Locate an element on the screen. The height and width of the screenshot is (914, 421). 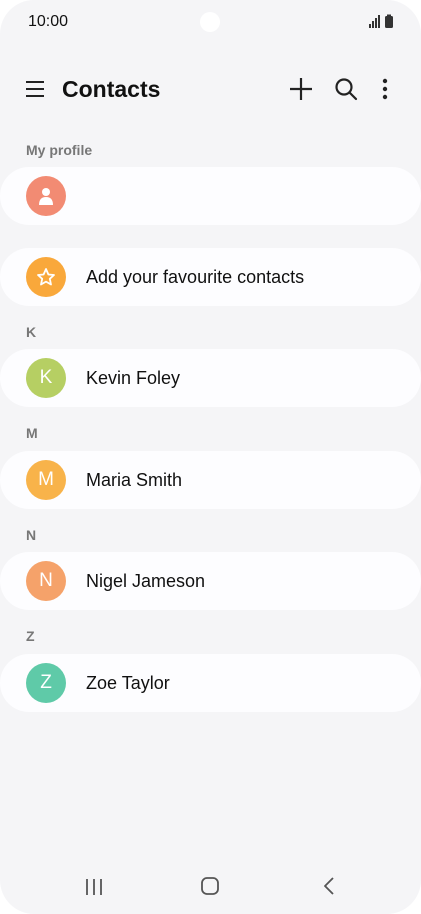
profile-section-label: My profile is located at coordinates (59, 150).